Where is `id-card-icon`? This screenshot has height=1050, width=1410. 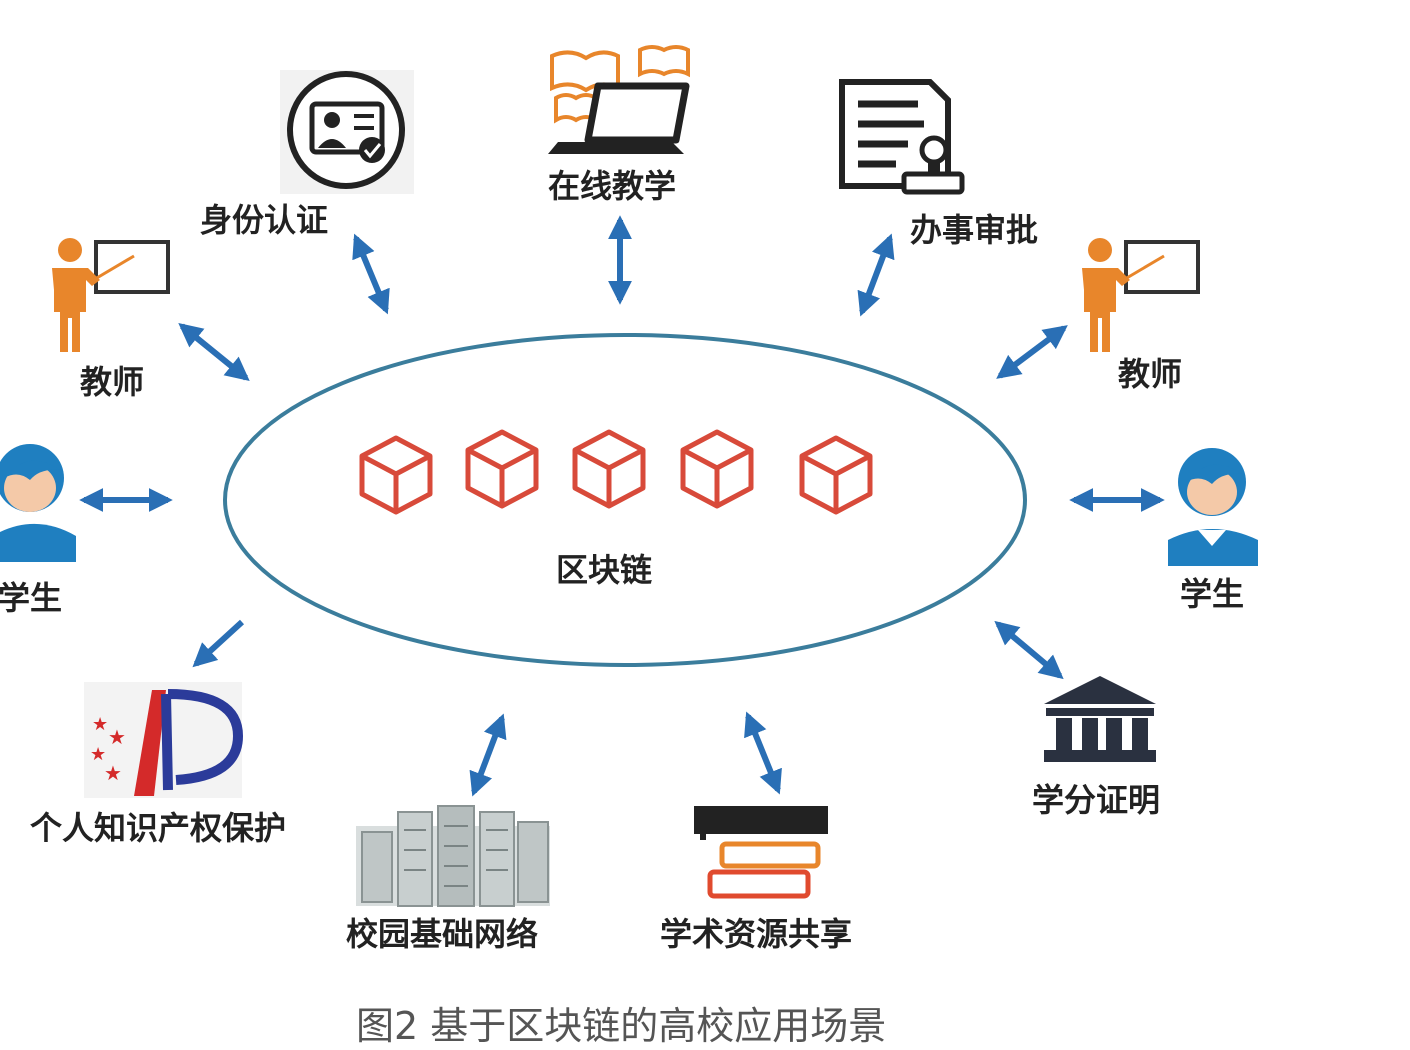 id-card-icon is located at coordinates (347, 132).